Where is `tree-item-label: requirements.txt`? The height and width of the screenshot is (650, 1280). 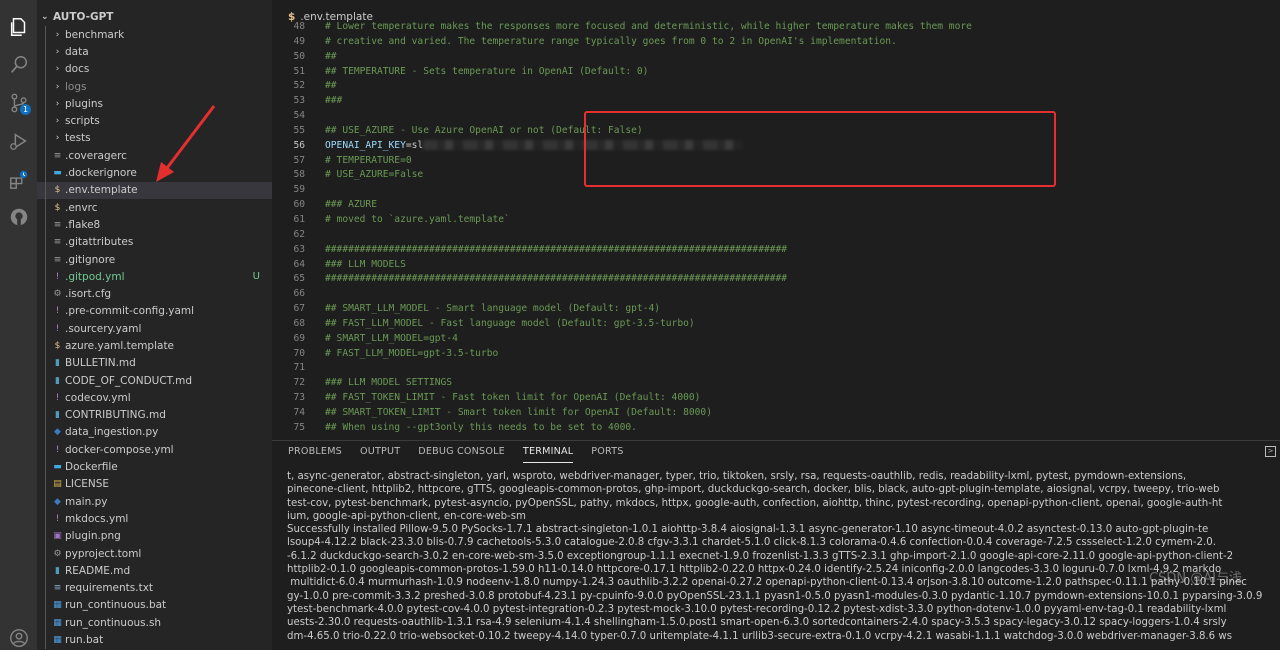 tree-item-label: requirements.txt is located at coordinates (109, 588).